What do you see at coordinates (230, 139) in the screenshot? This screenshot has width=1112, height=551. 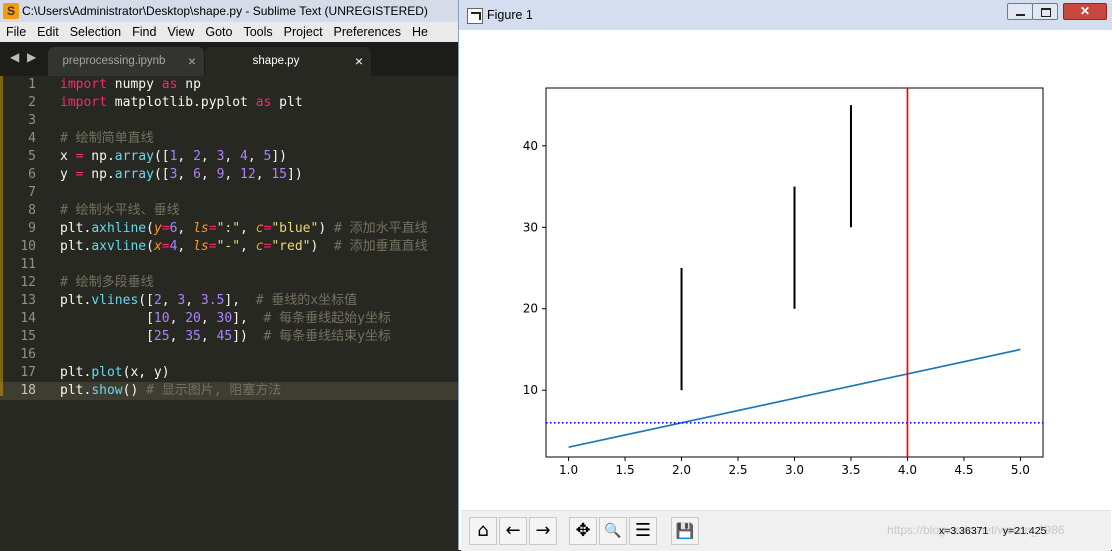 I see `code-line: 4 # 绘制简单直线` at bounding box center [230, 139].